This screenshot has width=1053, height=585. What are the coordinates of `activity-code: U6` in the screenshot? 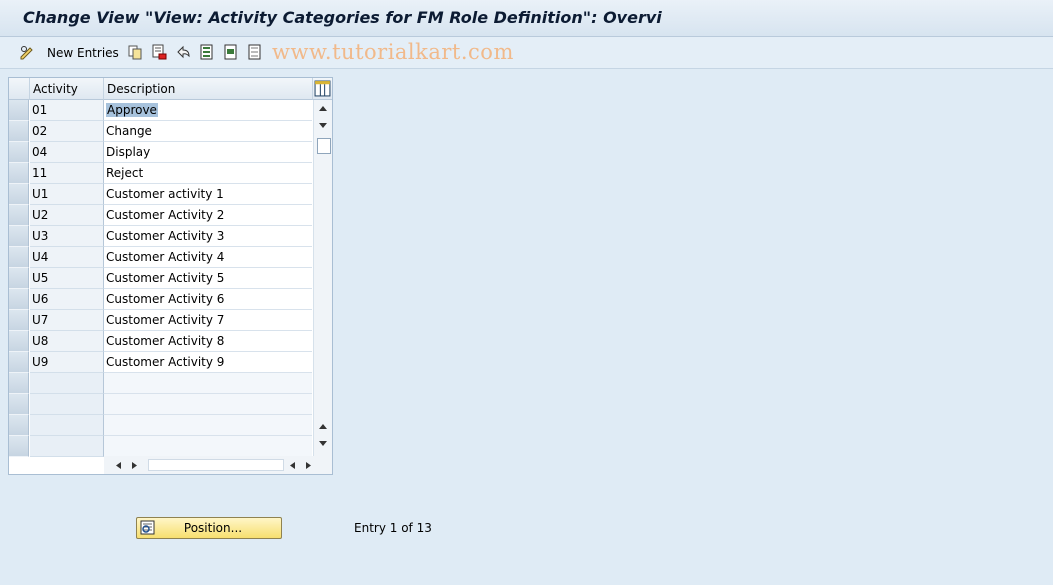 It's located at (40, 299).